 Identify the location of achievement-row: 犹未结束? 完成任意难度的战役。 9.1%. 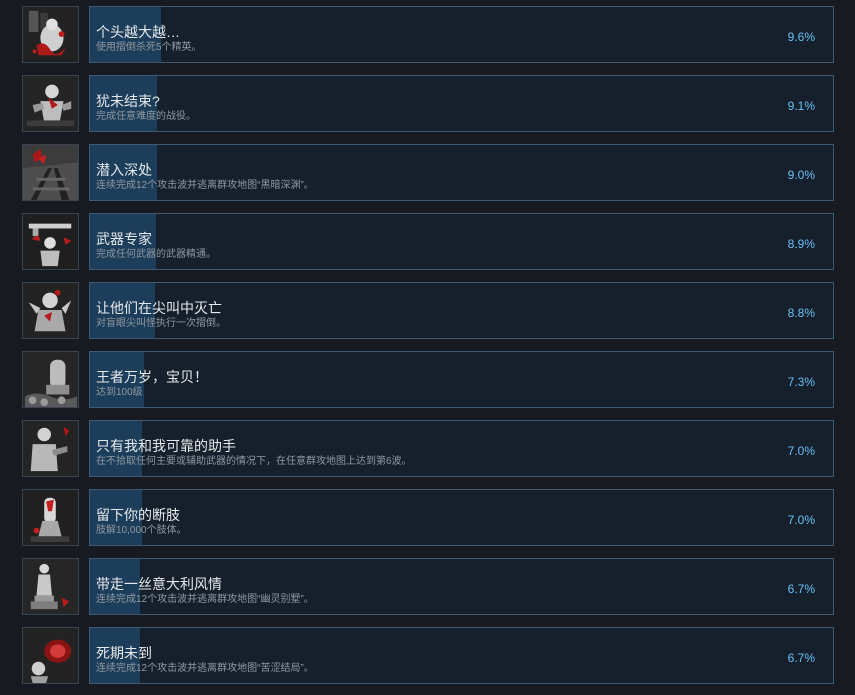
(427, 109).